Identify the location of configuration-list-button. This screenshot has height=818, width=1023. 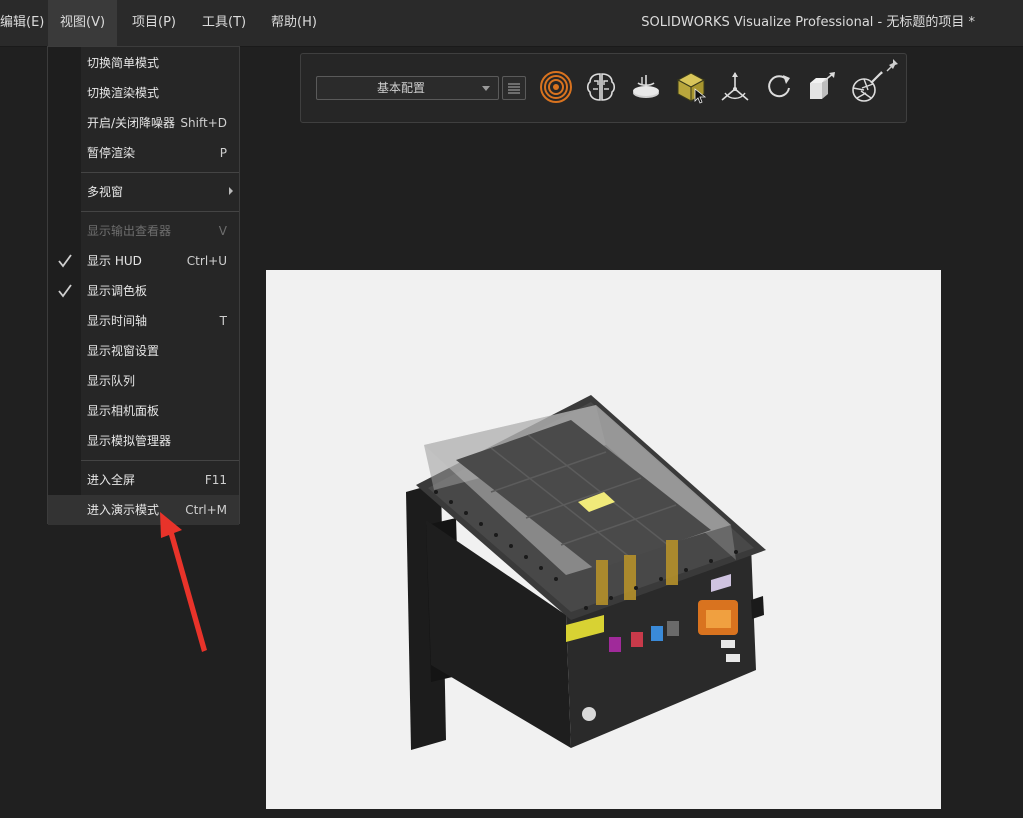
(514, 88).